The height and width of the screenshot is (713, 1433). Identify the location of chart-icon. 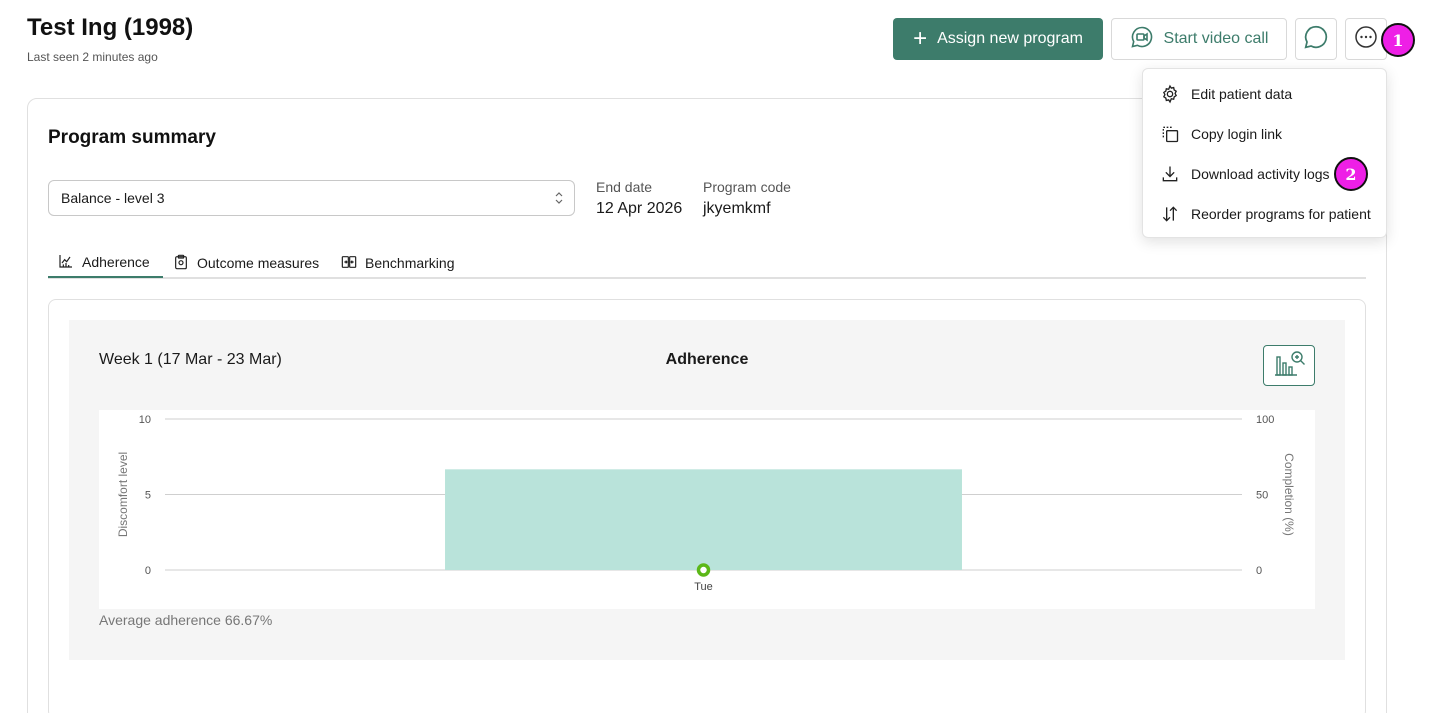
(66, 262).